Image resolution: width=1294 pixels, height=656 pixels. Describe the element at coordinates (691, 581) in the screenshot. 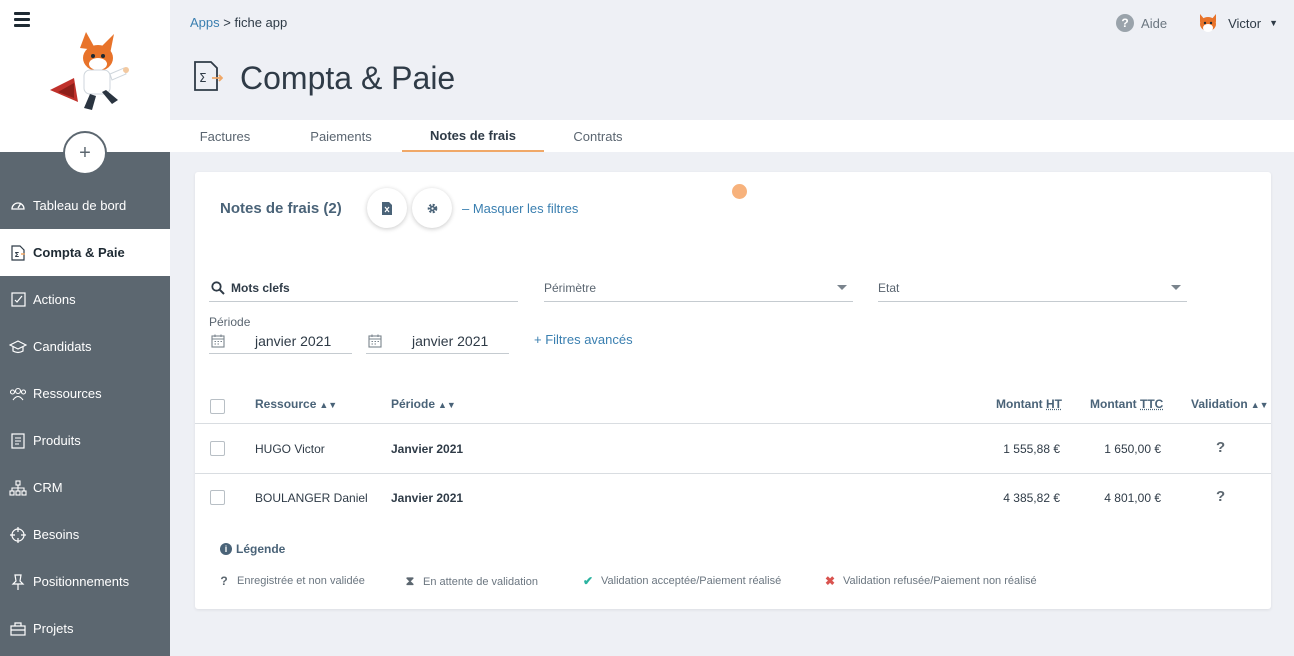

I see `legend-label: Validation acceptée/Paiement réalisé` at that location.